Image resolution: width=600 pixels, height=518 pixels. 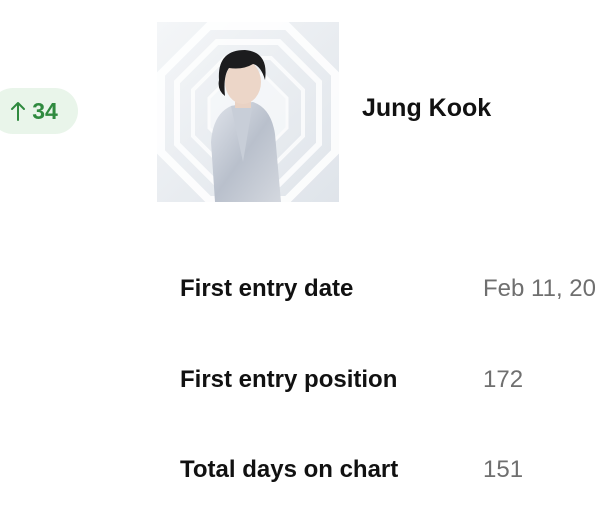 I want to click on artist-name: Jung Kook, so click(x=426, y=108).